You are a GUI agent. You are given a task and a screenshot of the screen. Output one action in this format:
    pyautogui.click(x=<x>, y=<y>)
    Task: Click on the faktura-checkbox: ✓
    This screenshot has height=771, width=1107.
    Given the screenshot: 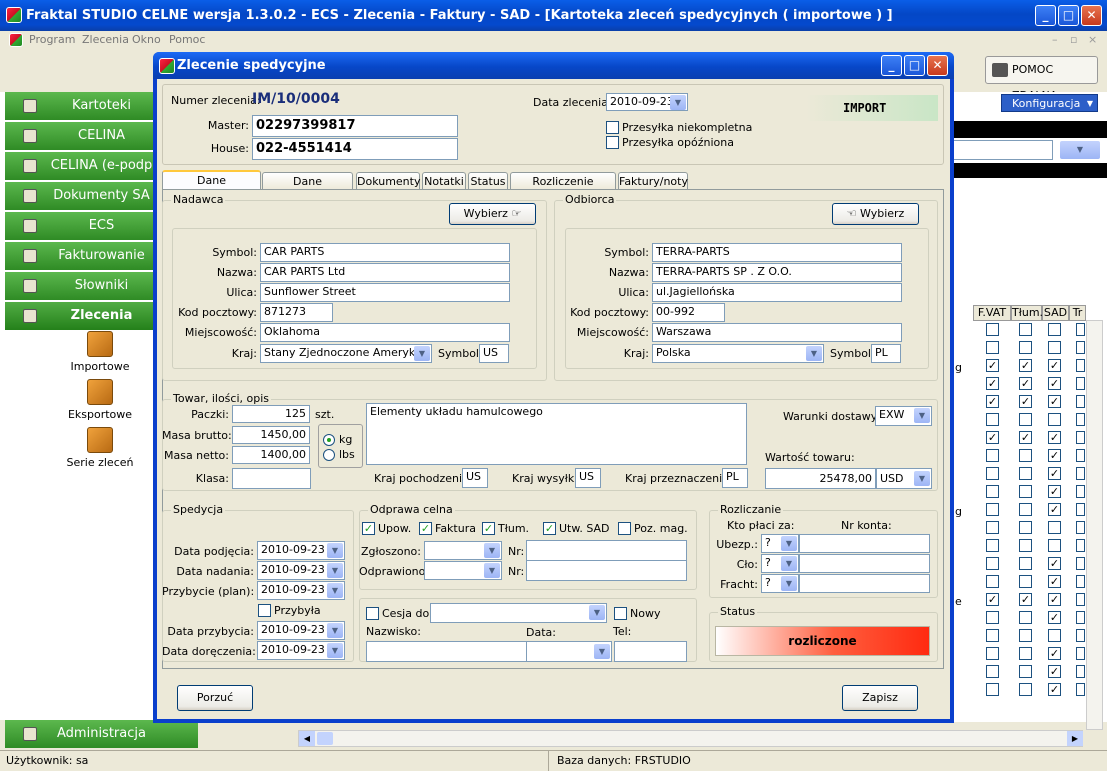 What is the action you would take?
    pyautogui.click(x=425, y=528)
    